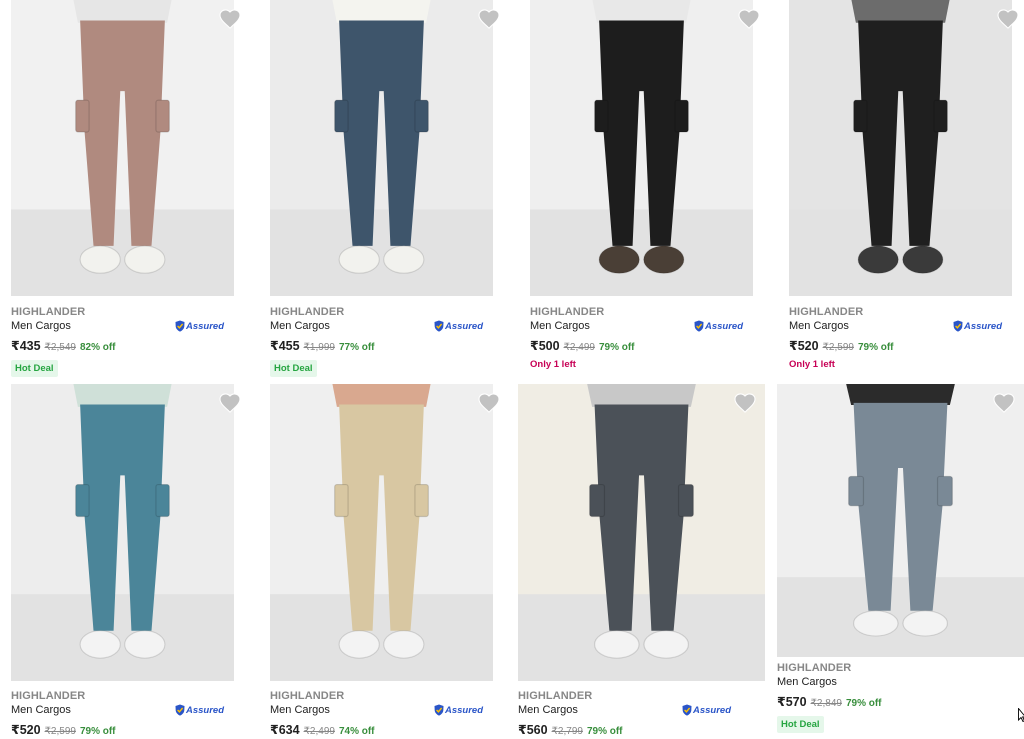 The image size is (1024, 739). What do you see at coordinates (1021, 715) in the screenshot?
I see `mouse-cursor-icon` at bounding box center [1021, 715].